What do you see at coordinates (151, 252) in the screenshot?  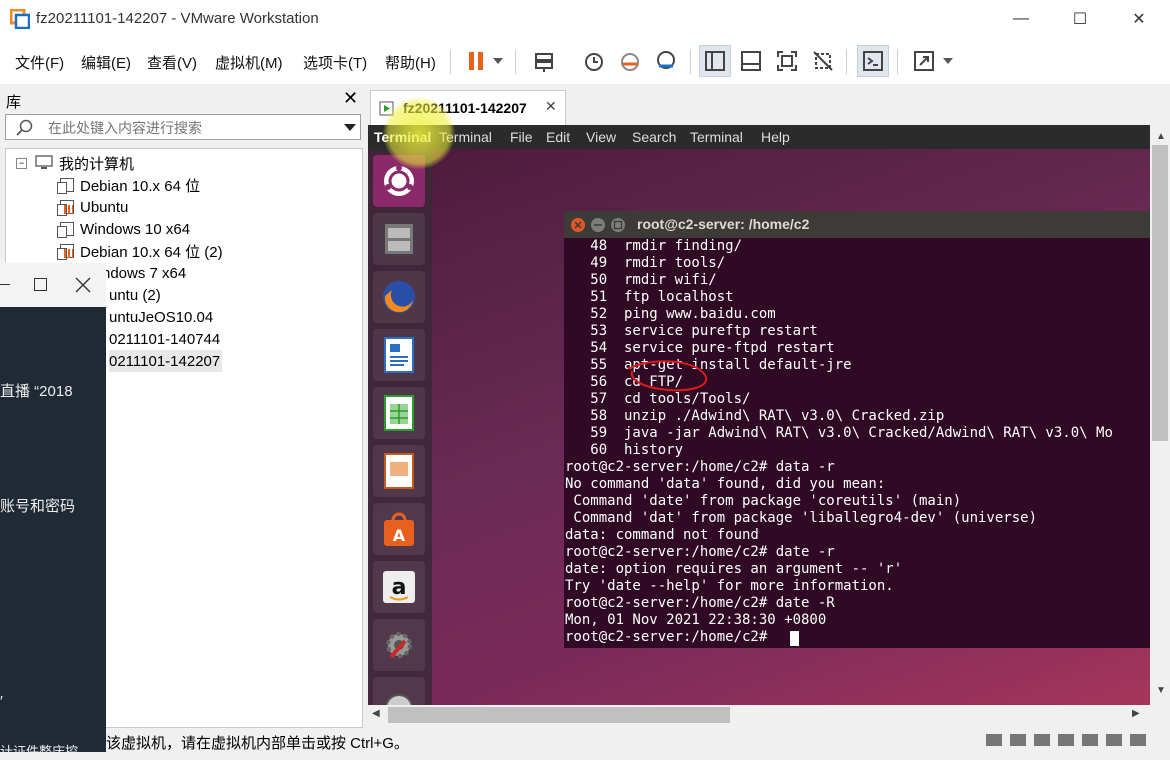 I see `tree-item-label: Debian 10.x 64 位 (2)` at bounding box center [151, 252].